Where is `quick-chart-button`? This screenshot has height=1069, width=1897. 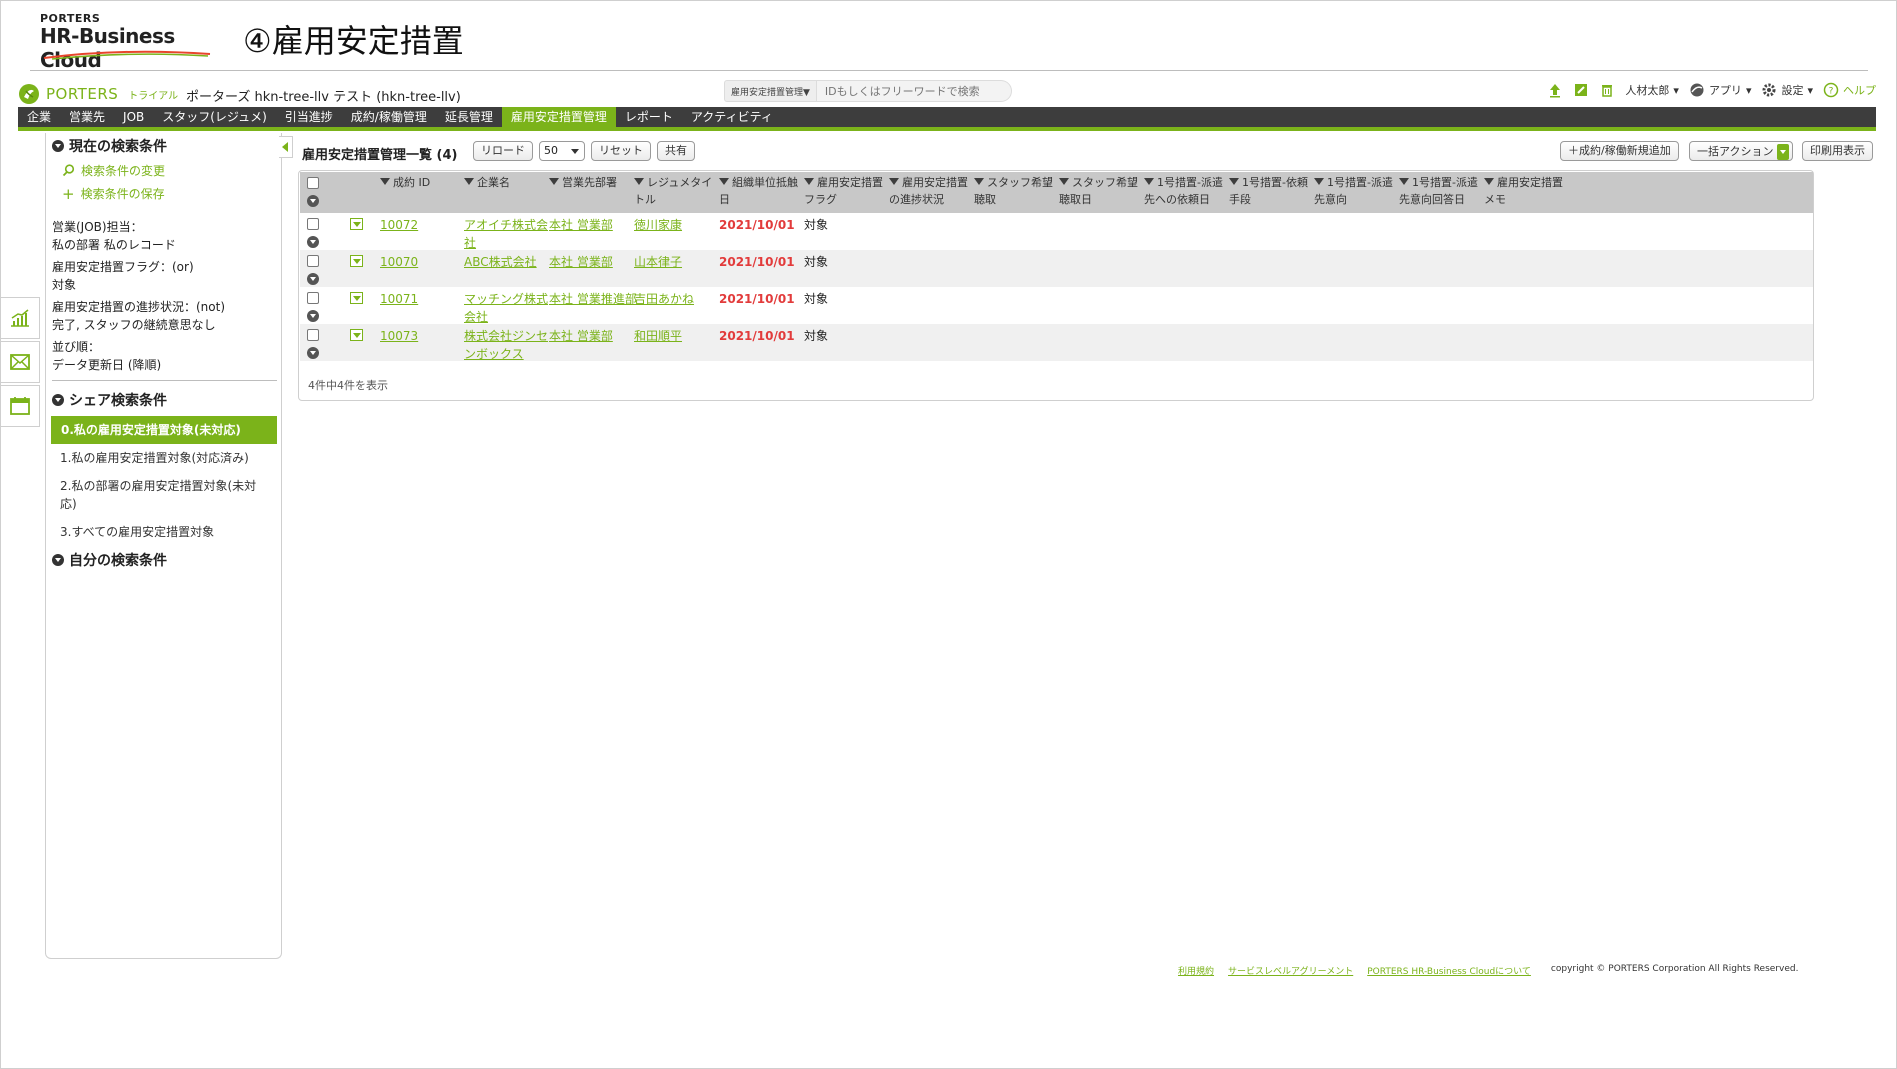
quick-chart-button is located at coordinates (20, 318).